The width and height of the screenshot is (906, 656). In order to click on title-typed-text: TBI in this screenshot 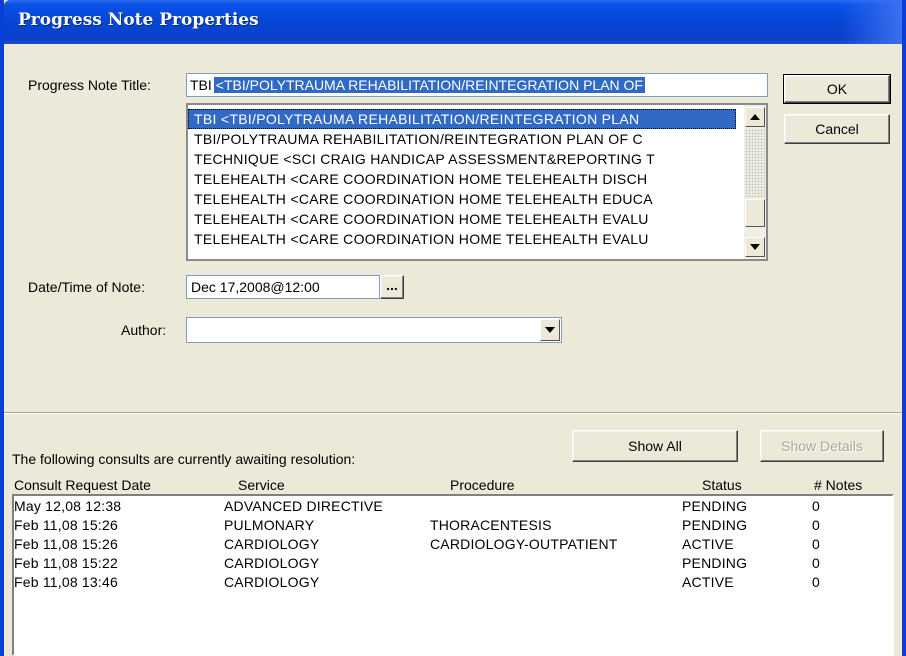, I will do `click(201, 85)`.